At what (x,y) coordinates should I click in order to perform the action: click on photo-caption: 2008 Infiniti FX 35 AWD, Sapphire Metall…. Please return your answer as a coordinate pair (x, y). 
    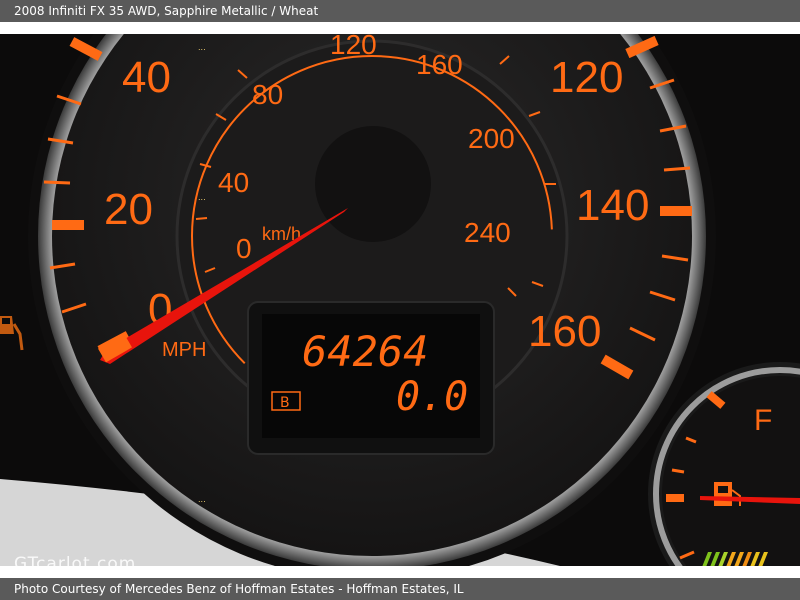
    Looking at the image, I should click on (166, 11).